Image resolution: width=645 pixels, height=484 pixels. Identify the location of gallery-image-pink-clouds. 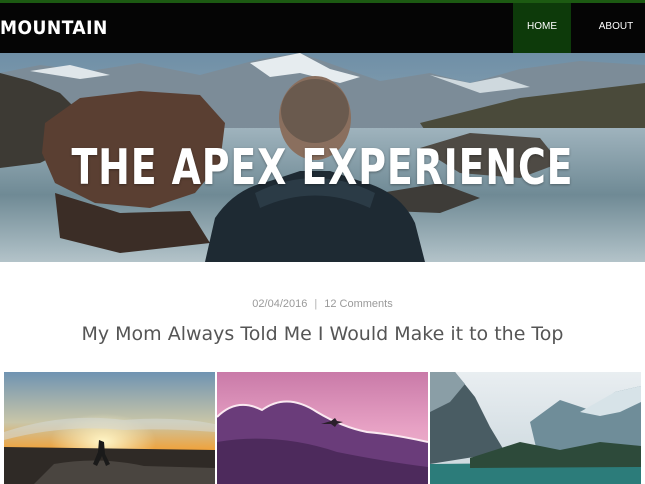
(322, 428).